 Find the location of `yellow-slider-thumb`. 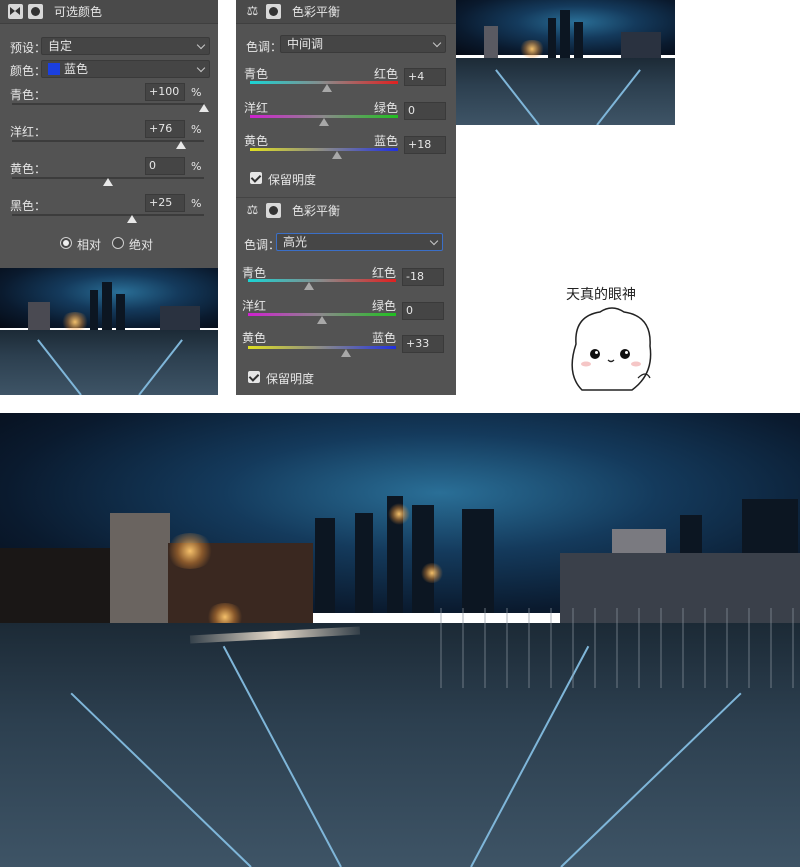

yellow-slider-thumb is located at coordinates (108, 182).